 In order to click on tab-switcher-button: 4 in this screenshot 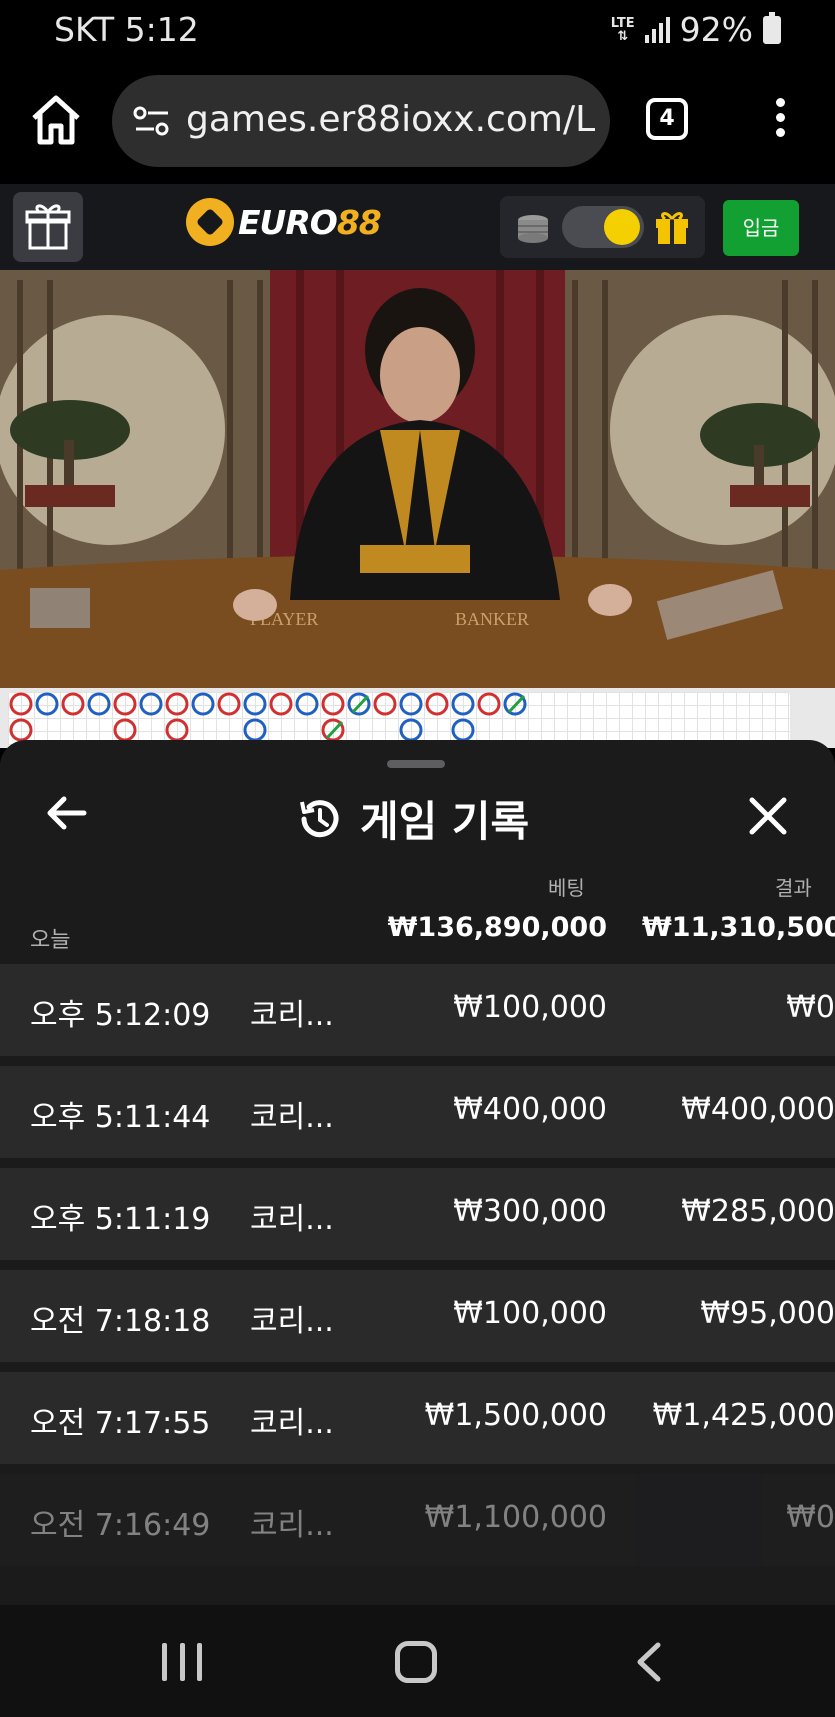, I will do `click(667, 119)`.